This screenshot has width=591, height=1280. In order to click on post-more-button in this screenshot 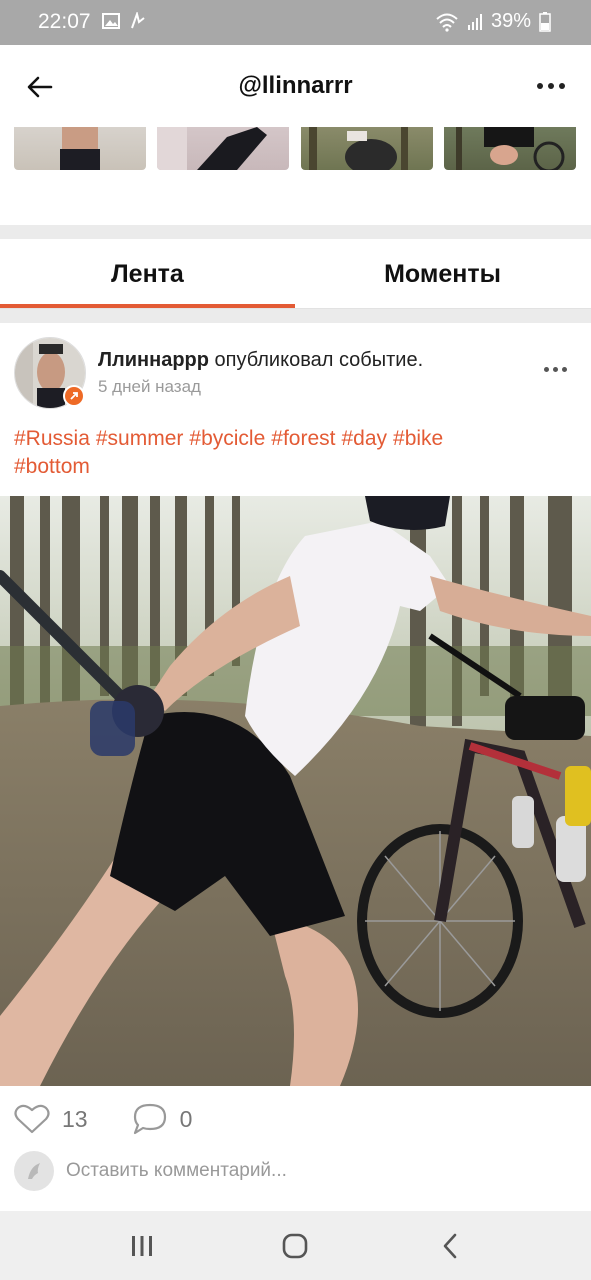, I will do `click(555, 369)`.